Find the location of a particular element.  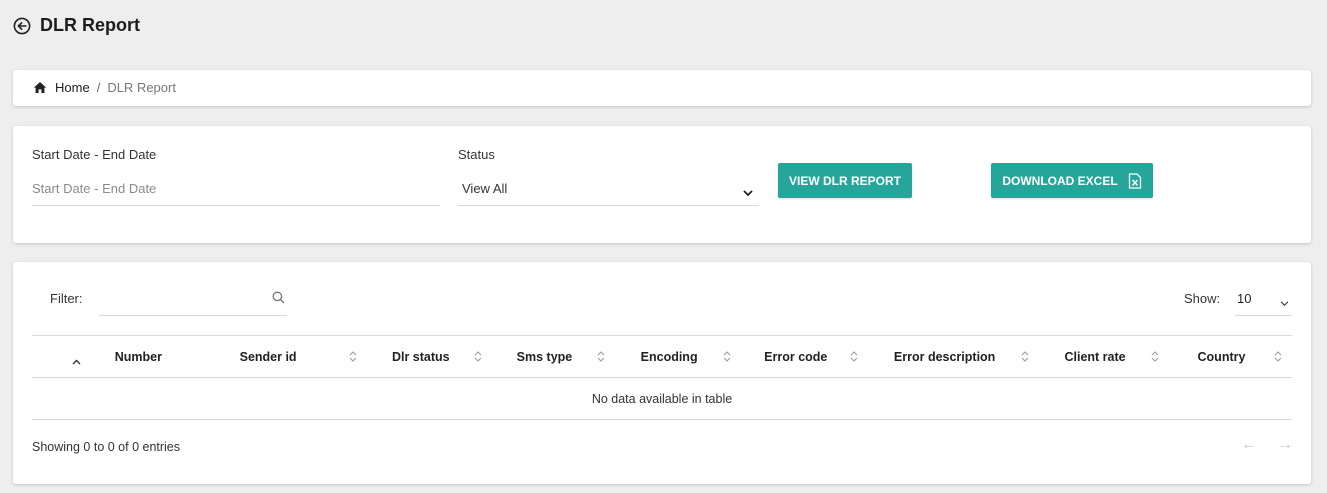

column-header-dlr-status: Dlr status is located at coordinates (430, 356).